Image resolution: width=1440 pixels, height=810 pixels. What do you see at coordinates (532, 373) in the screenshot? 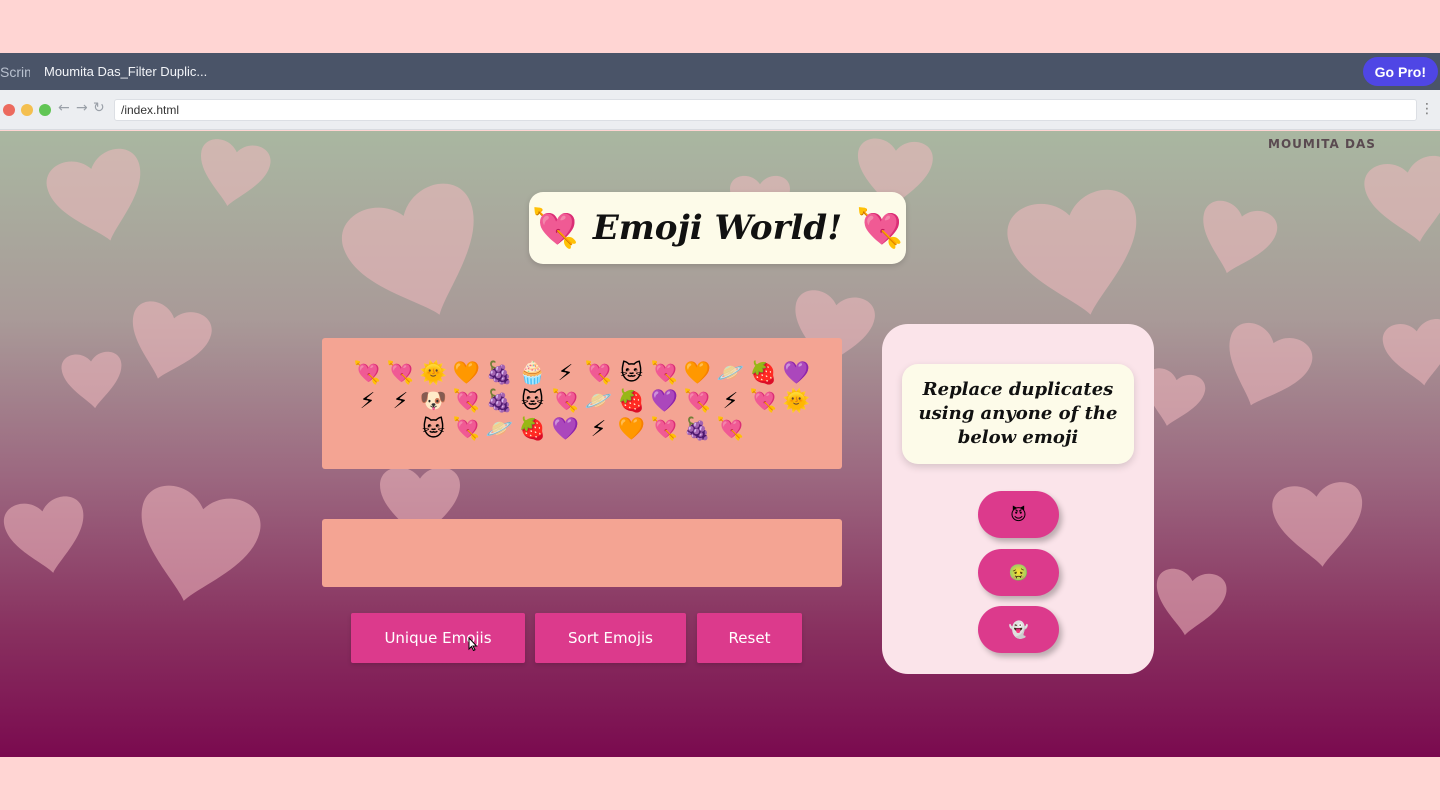
I see `emoji-item: 🧁` at bounding box center [532, 373].